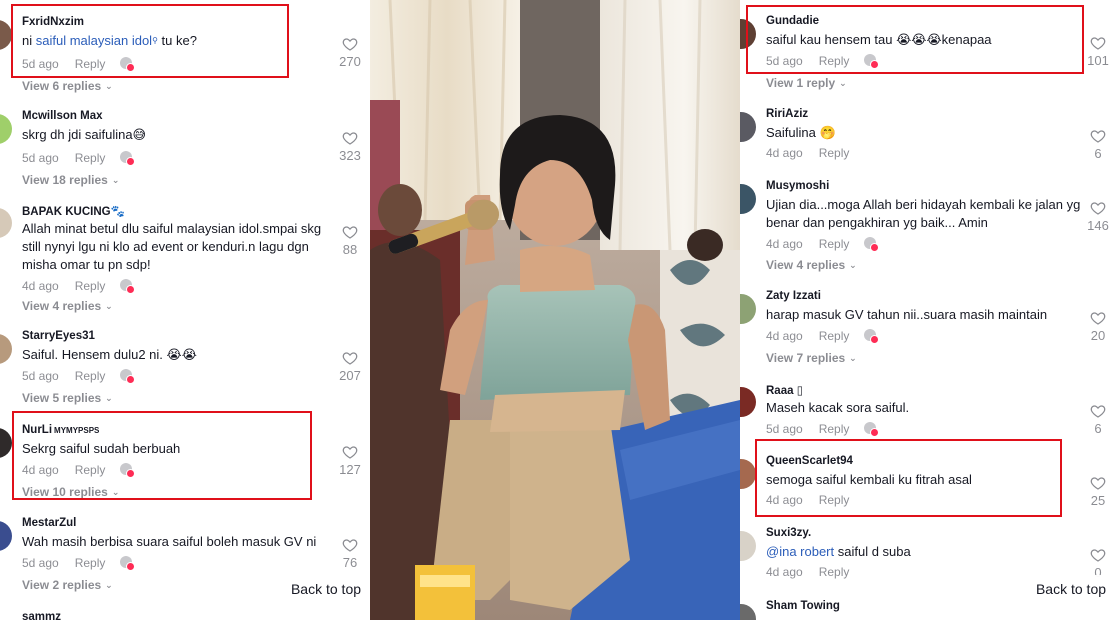 Image resolution: width=1110 pixels, height=620 pixels. I want to click on mention-link: saiful malaysian idol, so click(94, 40).